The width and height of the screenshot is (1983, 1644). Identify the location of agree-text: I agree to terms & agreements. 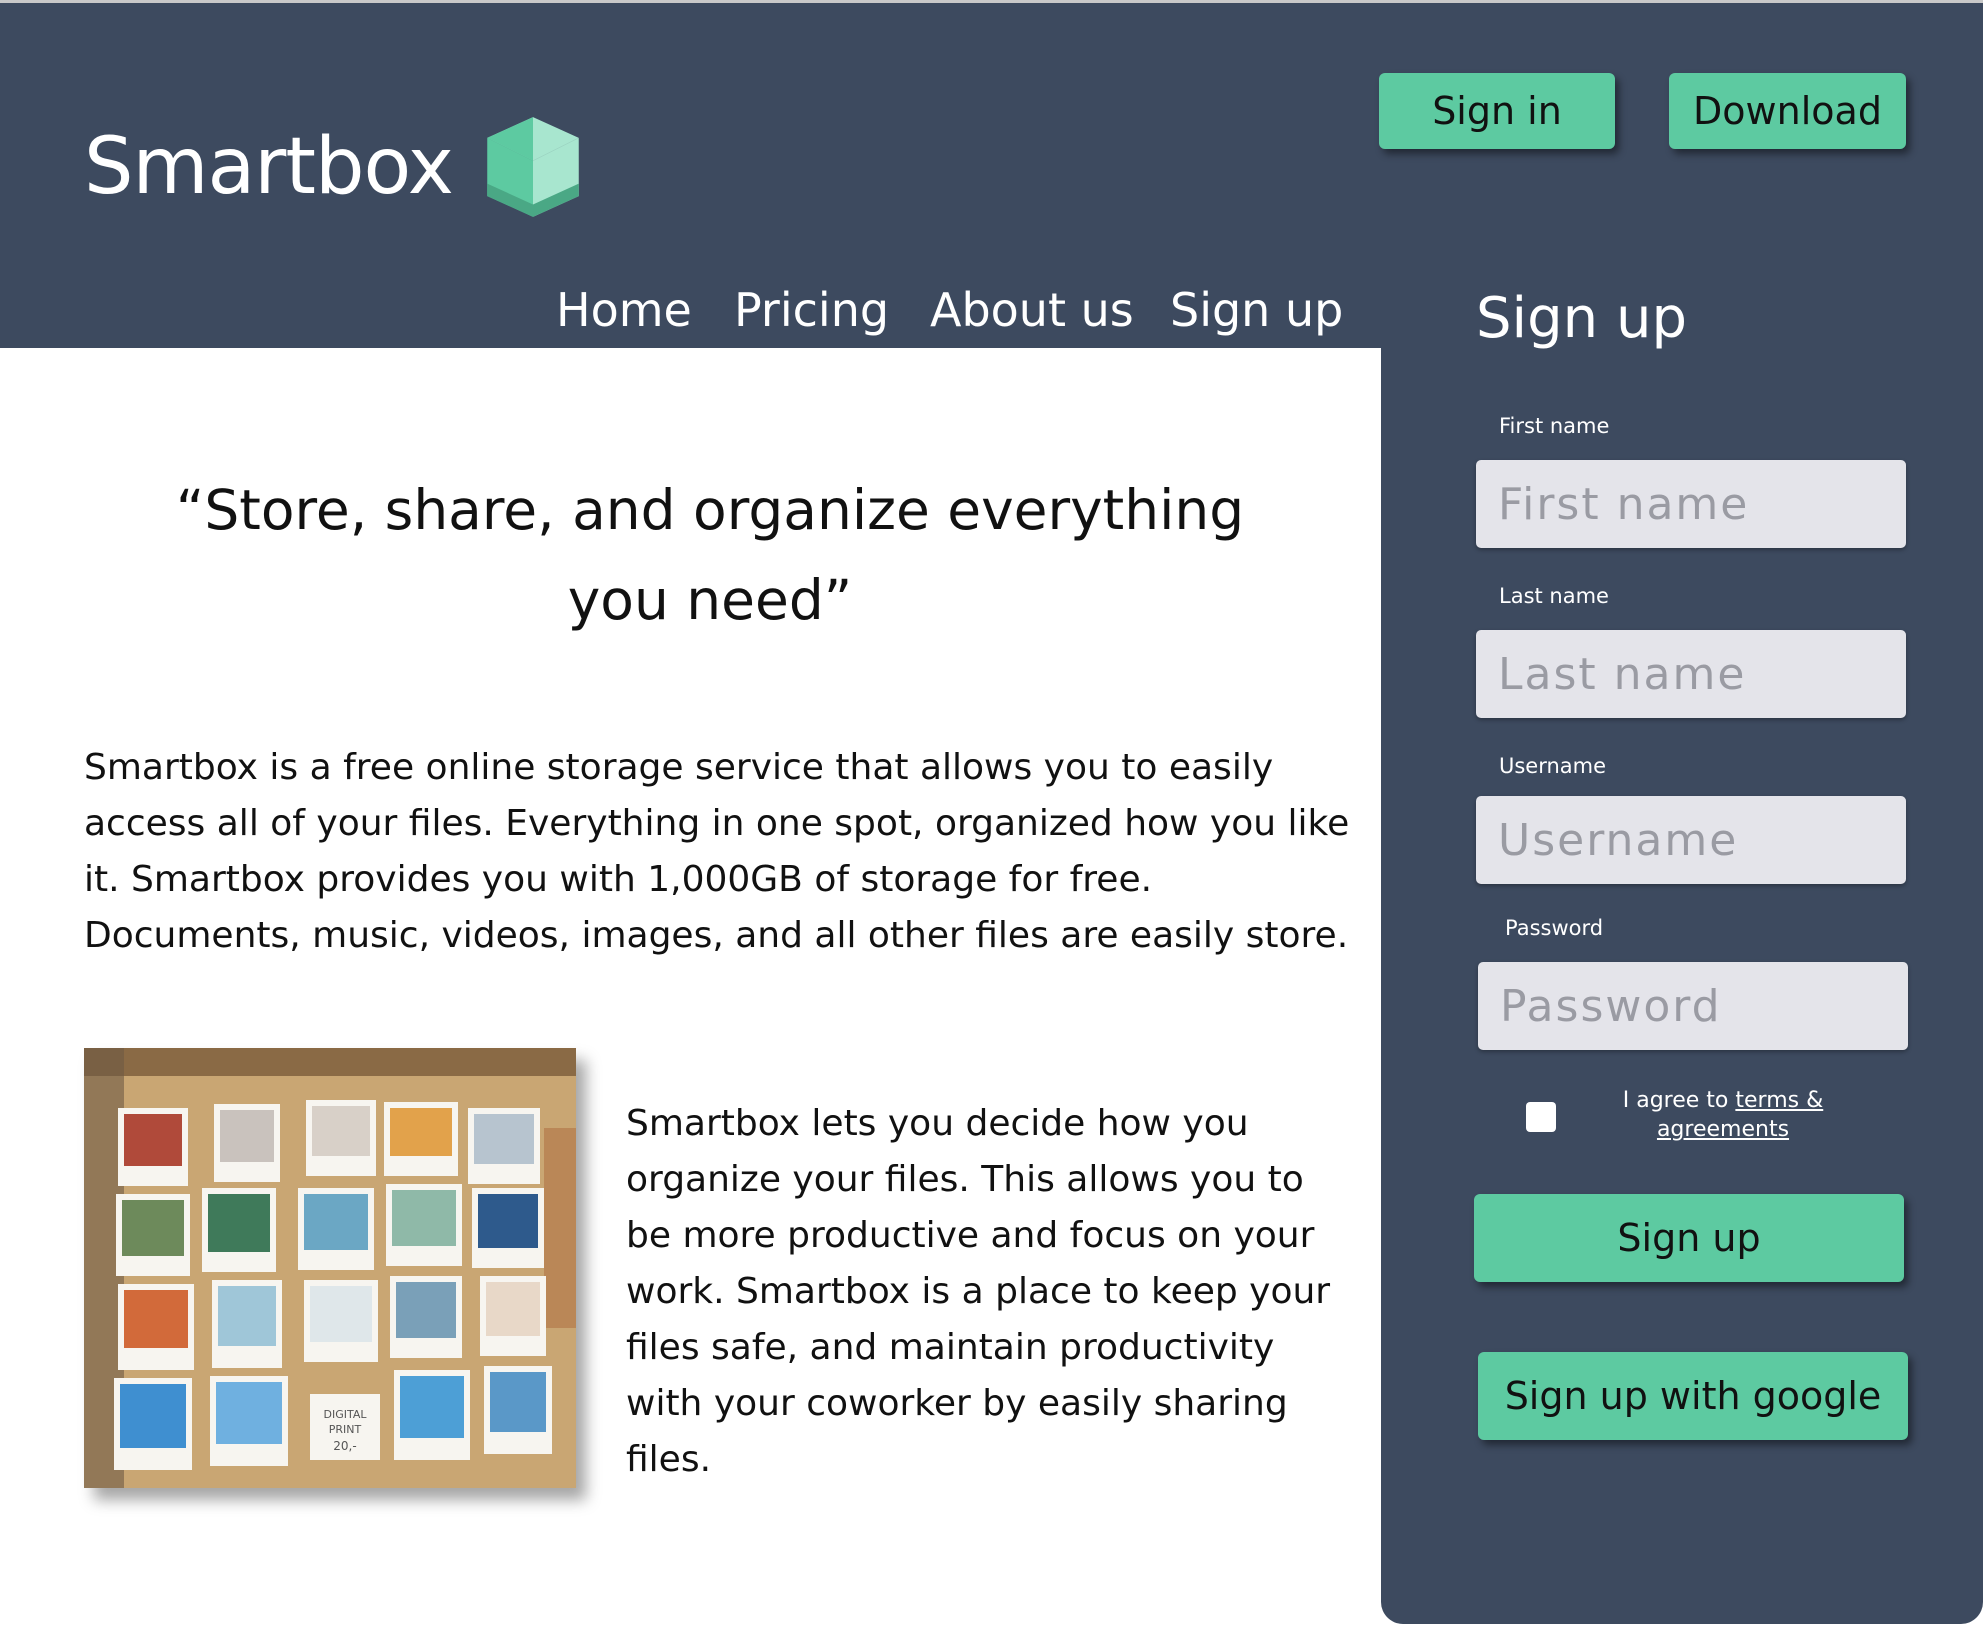
(1723, 1115).